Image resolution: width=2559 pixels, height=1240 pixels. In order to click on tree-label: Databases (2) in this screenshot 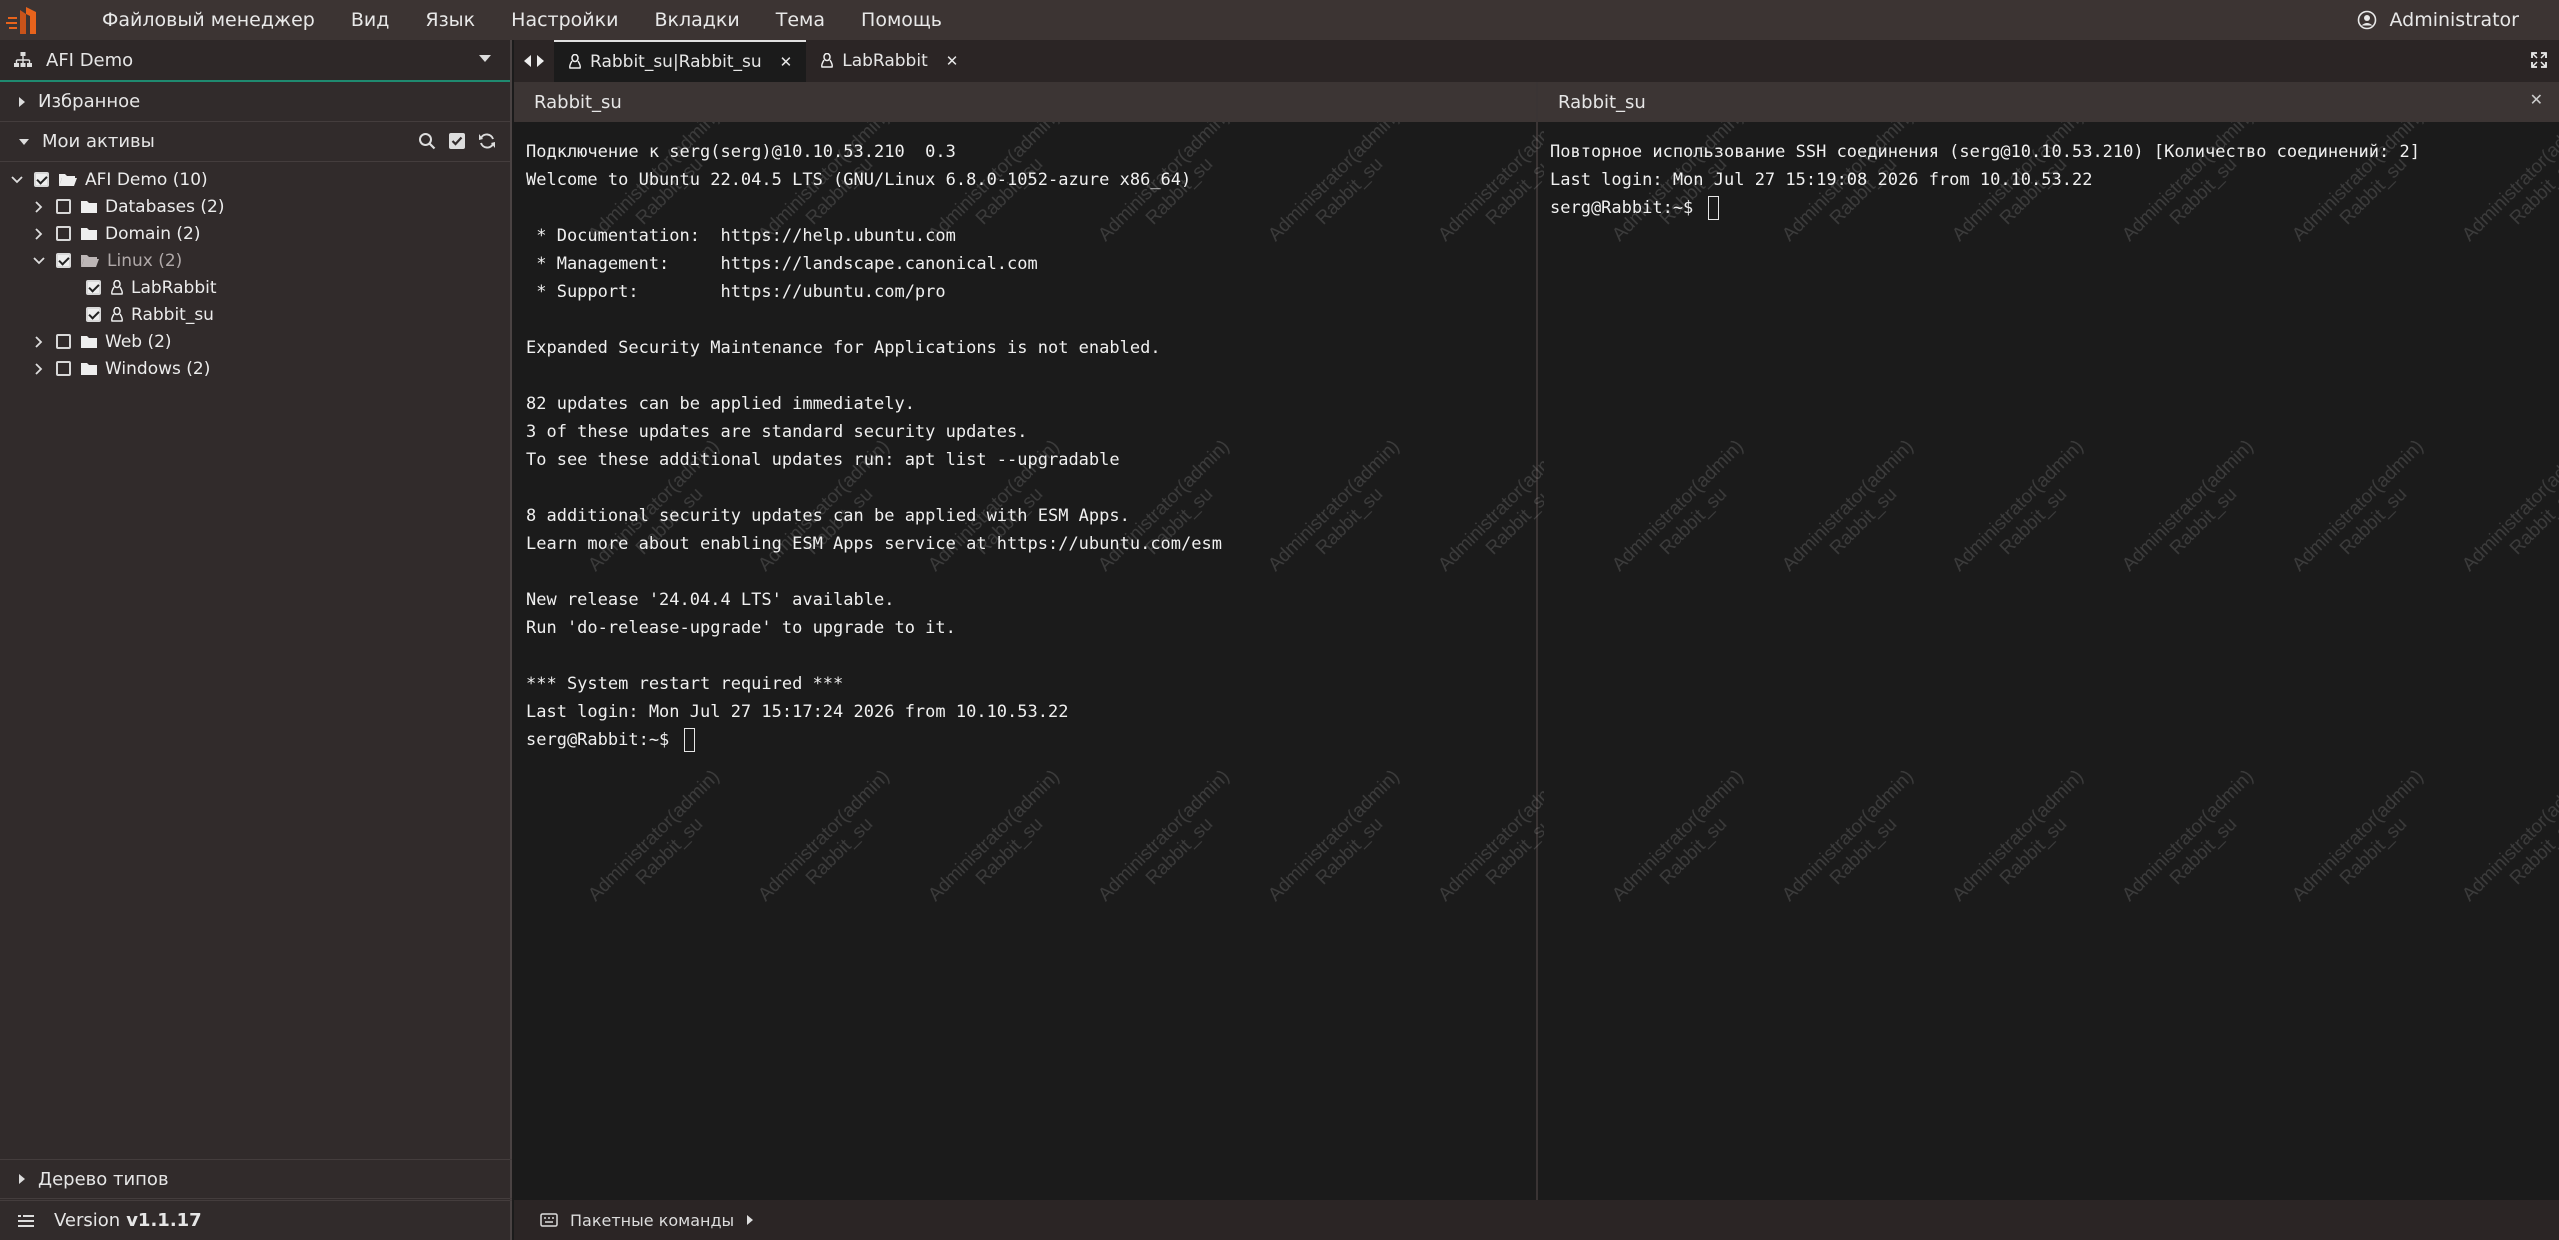, I will do `click(165, 206)`.